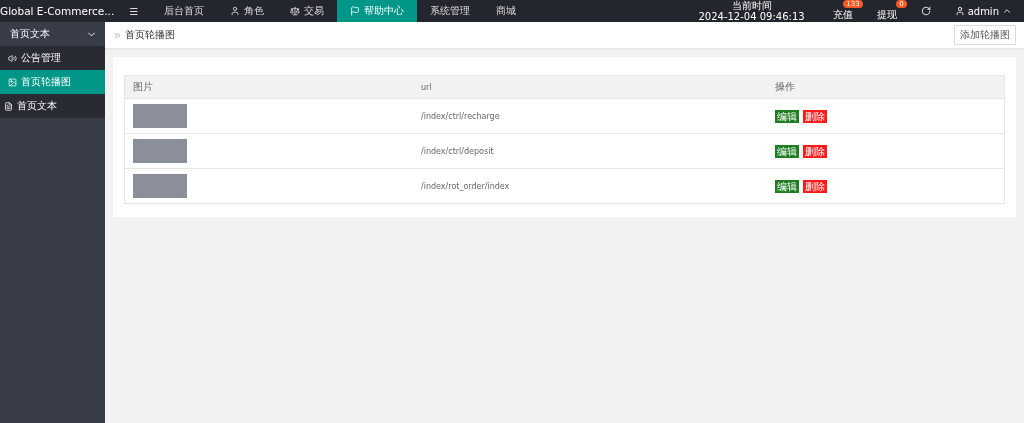  I want to click on nav-tab: 后台首页, so click(184, 11).